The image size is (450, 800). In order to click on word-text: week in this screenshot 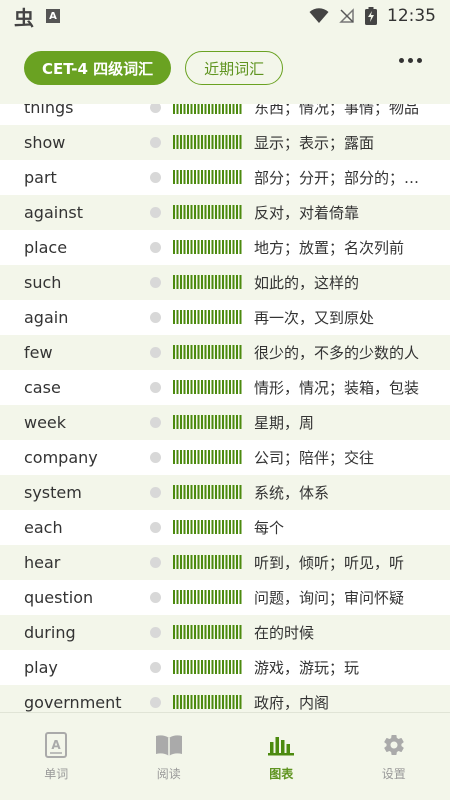, I will do `click(45, 422)`.